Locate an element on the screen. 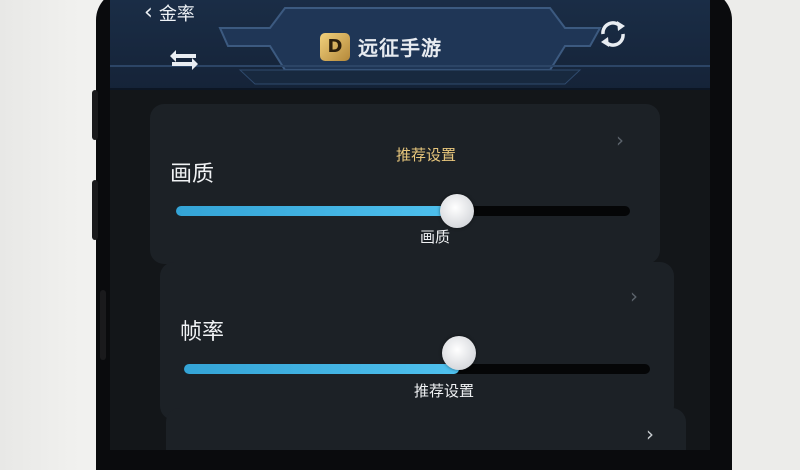 The width and height of the screenshot is (800, 470). quality-slider-thumb is located at coordinates (457, 211).